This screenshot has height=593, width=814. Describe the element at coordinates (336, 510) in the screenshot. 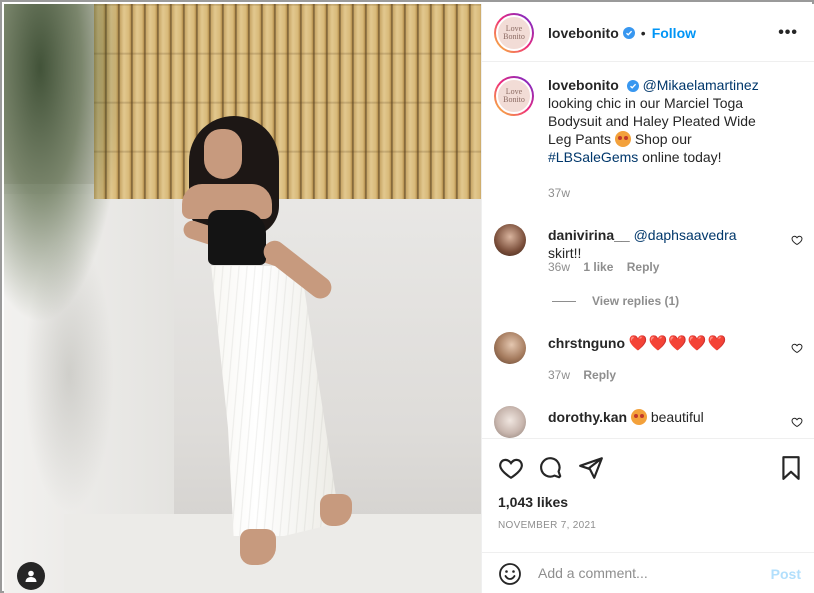

I see `photo-model-foot-raised` at that location.